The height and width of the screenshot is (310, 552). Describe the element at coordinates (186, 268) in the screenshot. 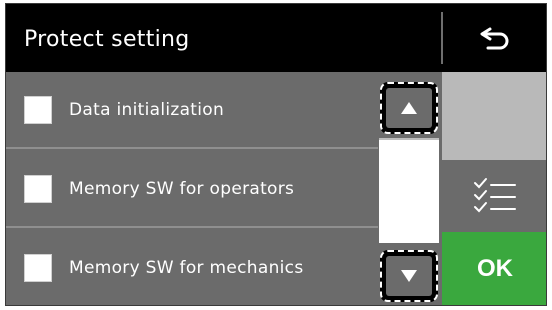

I see `list-item-label: Memory SW for mechanics` at that location.